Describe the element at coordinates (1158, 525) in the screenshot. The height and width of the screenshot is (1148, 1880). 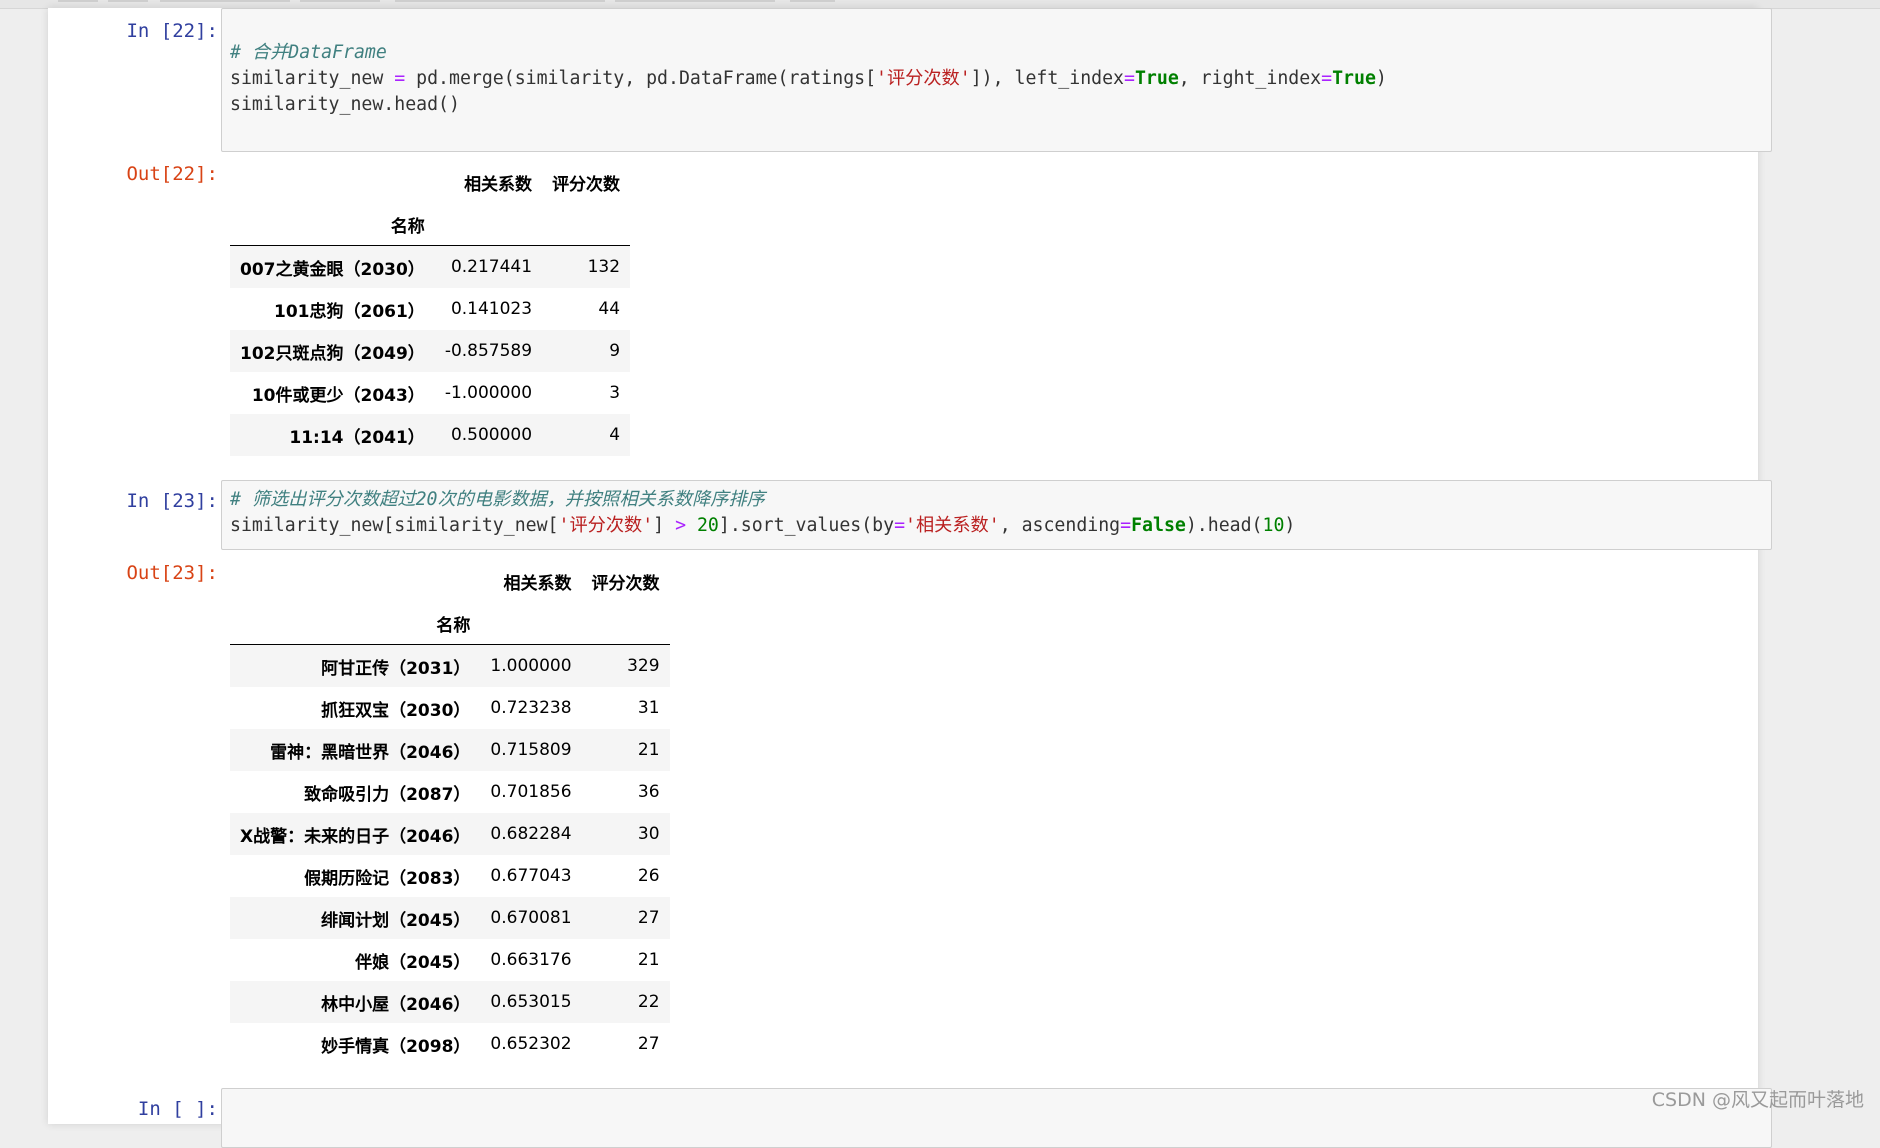
I see `code-token: False` at that location.